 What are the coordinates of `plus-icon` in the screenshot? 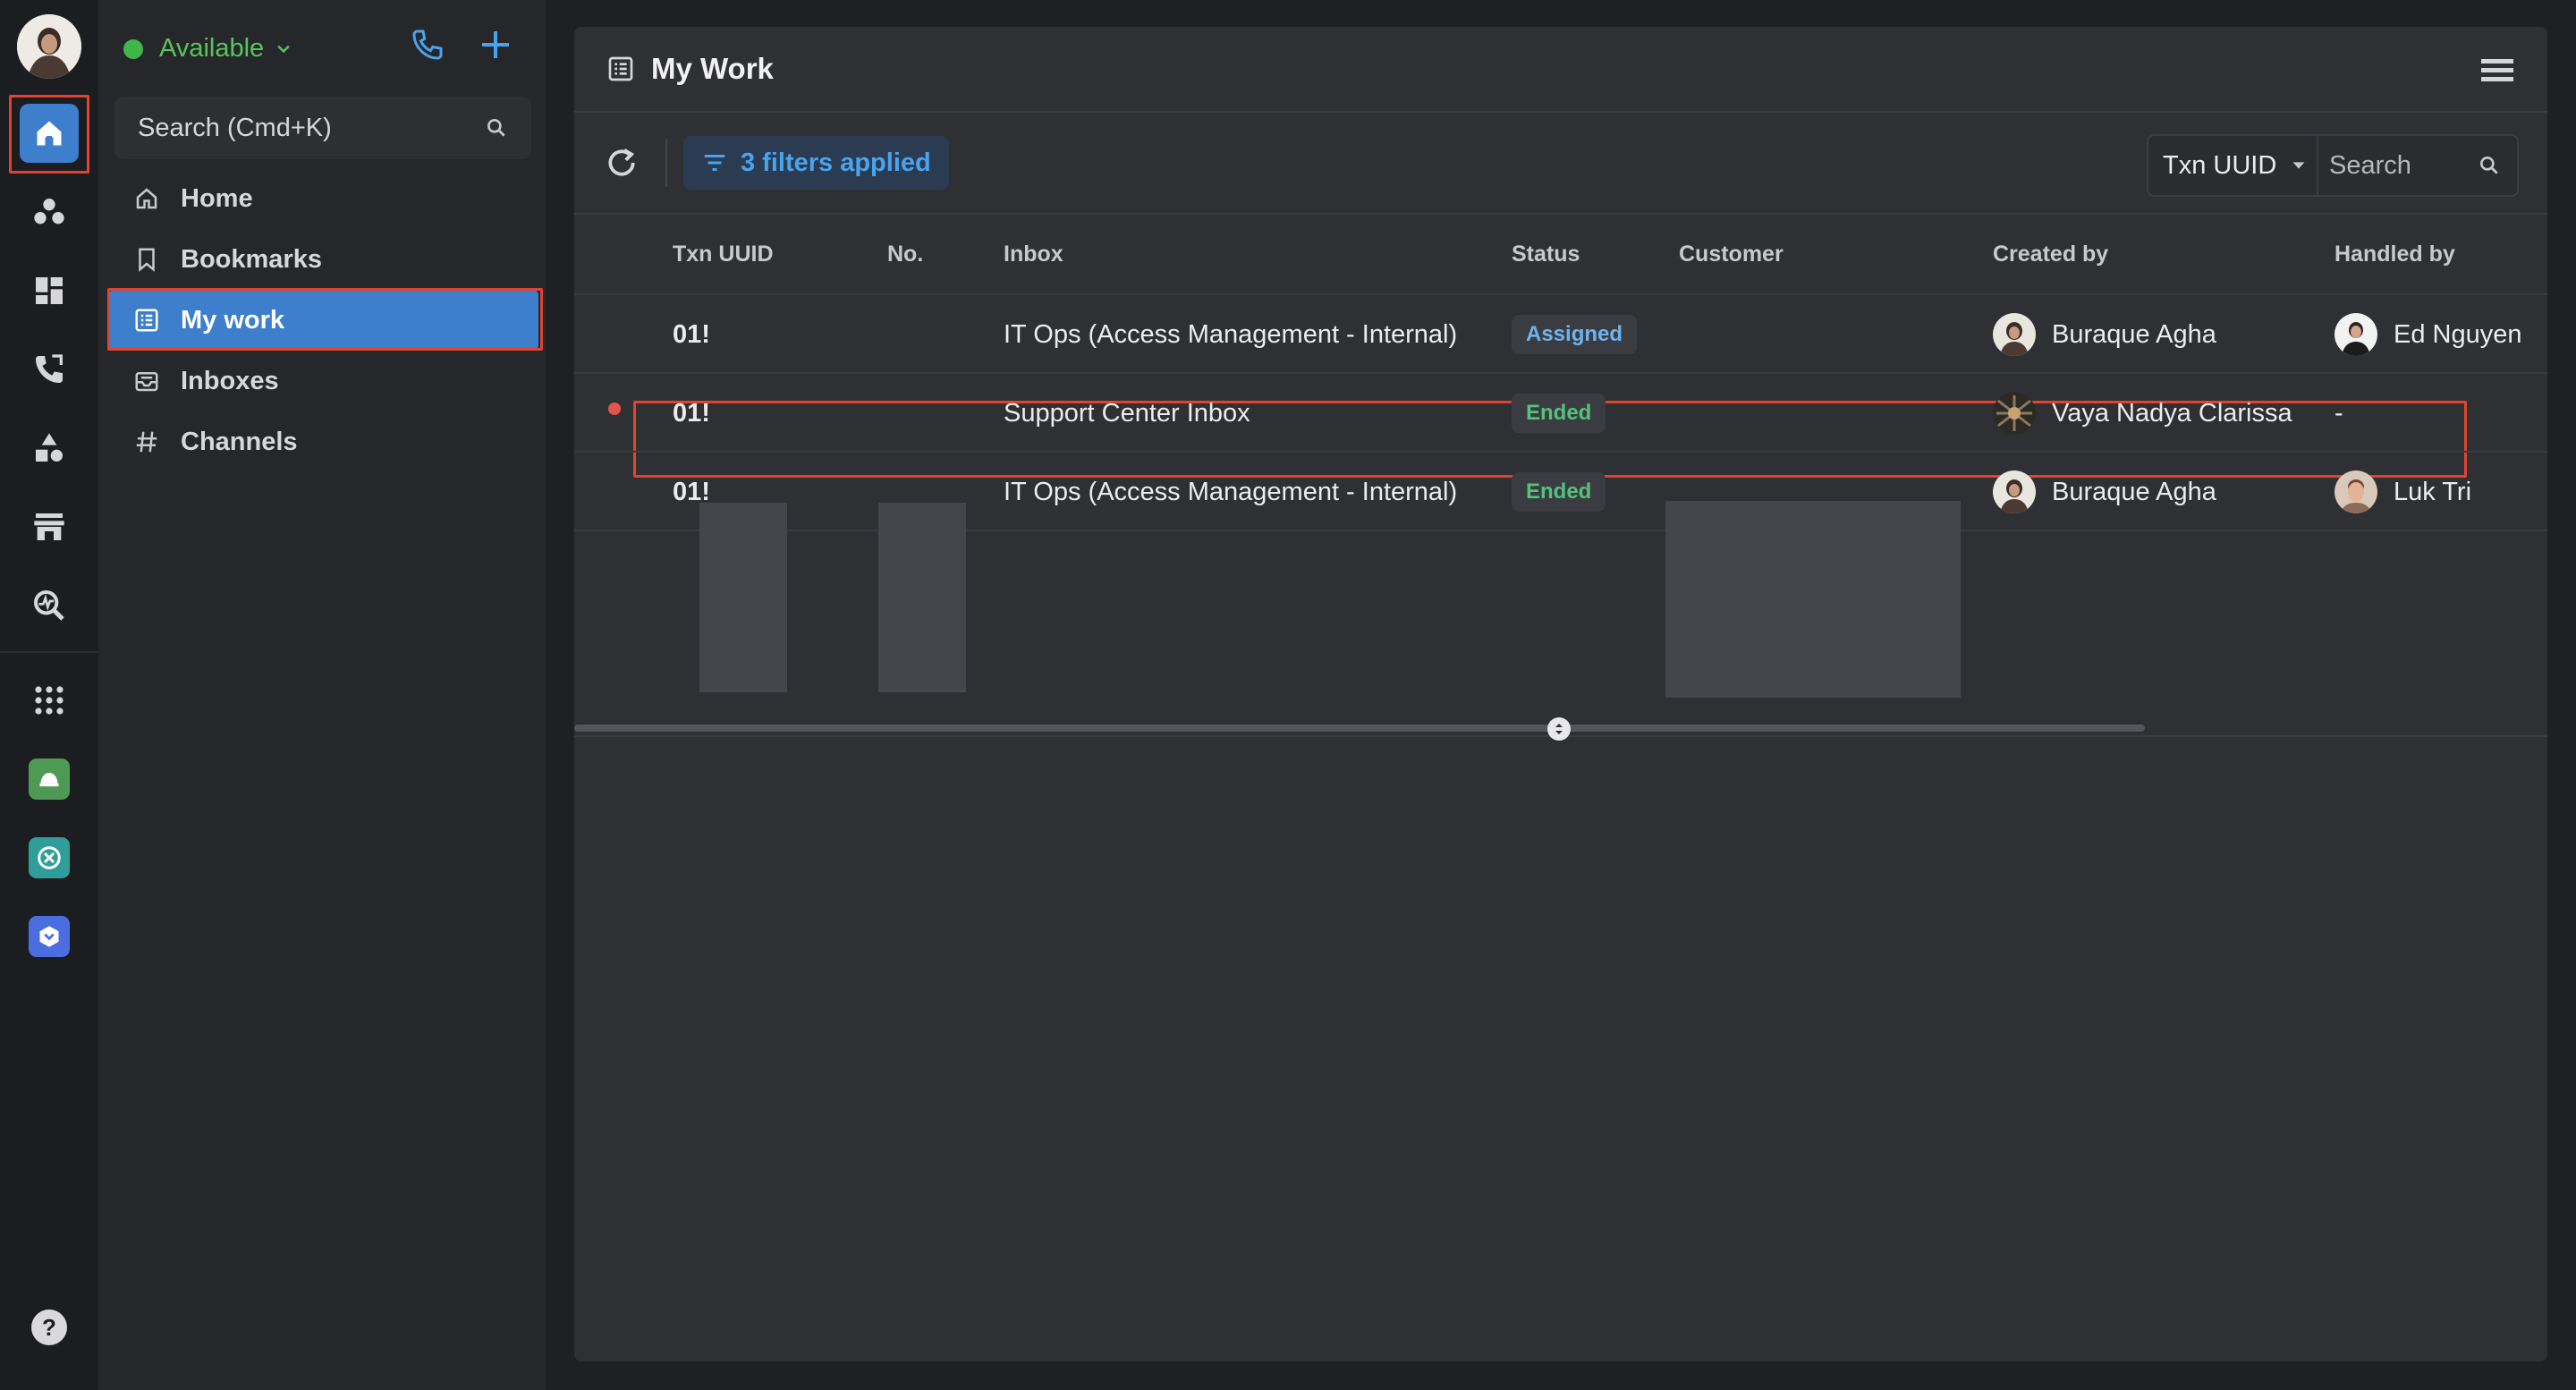 It's located at (495, 45).